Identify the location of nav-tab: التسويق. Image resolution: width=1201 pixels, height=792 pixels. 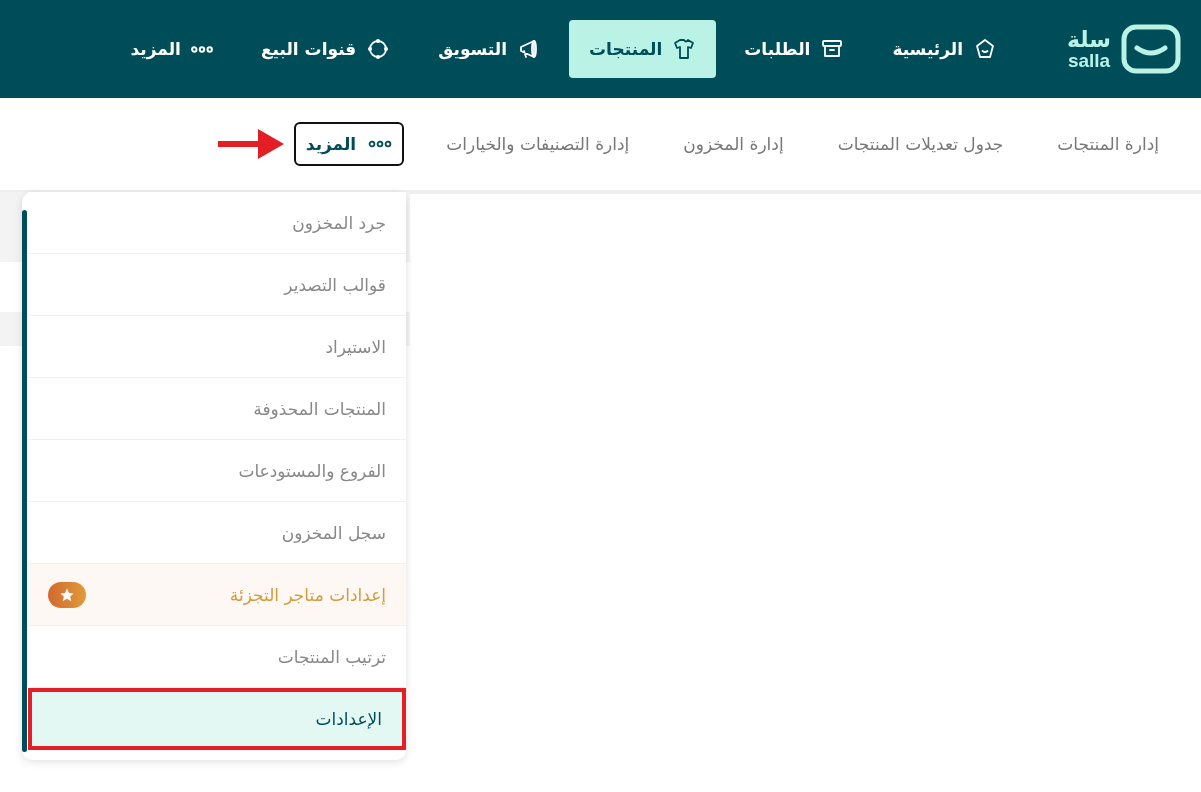
(490, 49).